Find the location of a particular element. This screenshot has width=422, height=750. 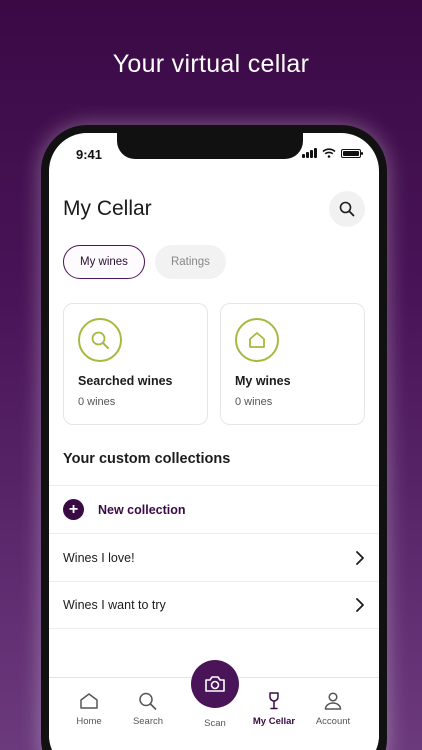

nav-label: My Cellar is located at coordinates (274, 721).